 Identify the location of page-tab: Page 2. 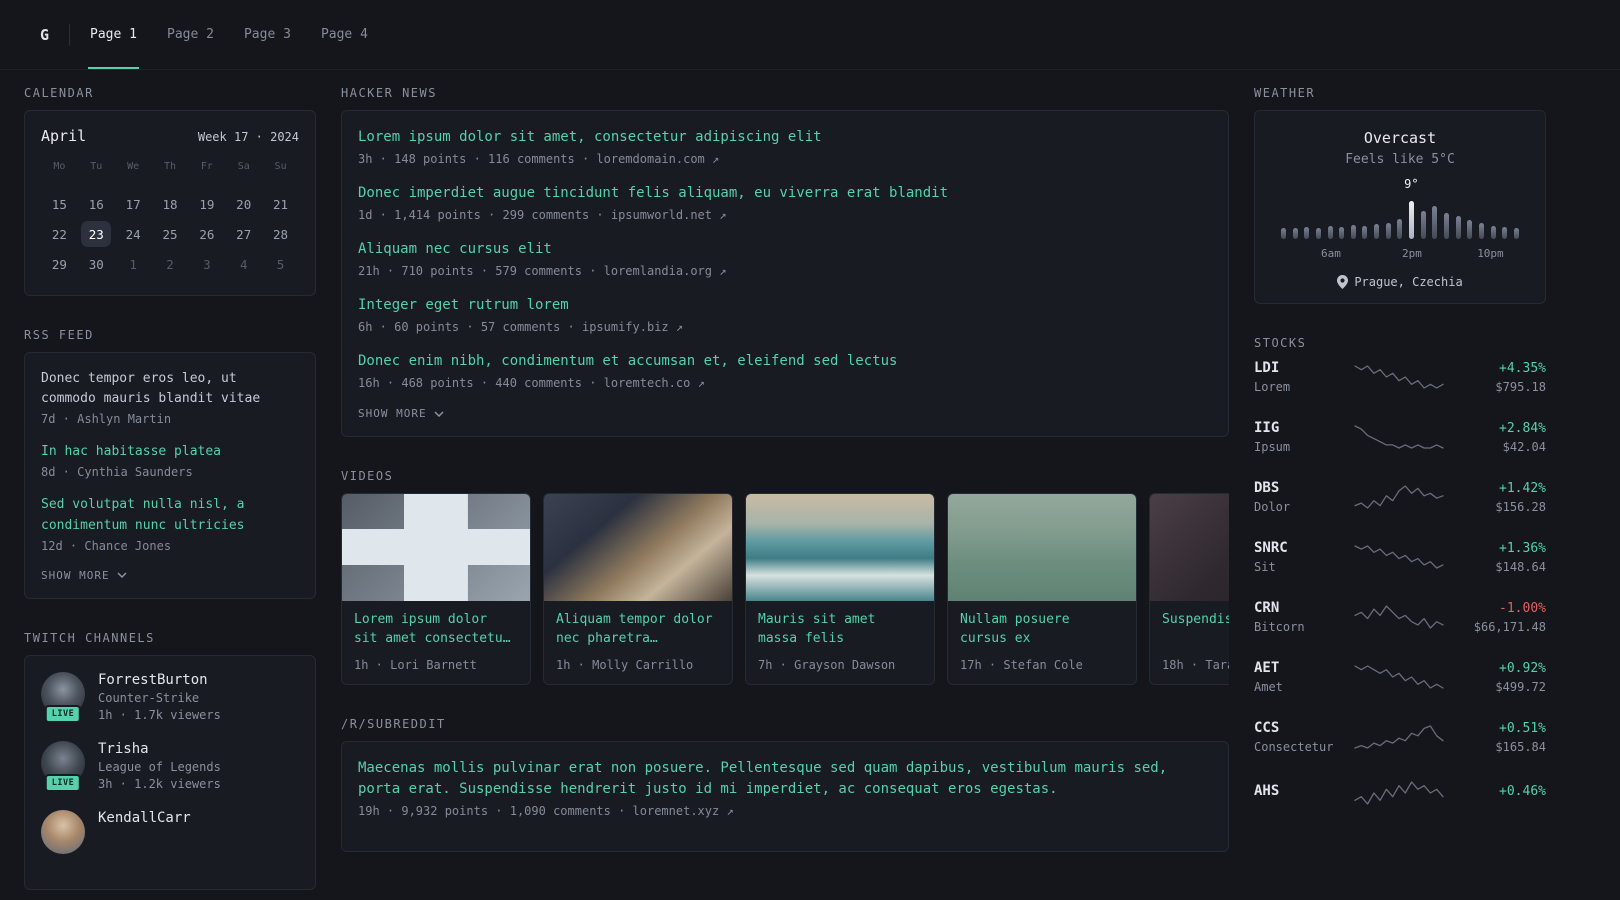
(190, 34).